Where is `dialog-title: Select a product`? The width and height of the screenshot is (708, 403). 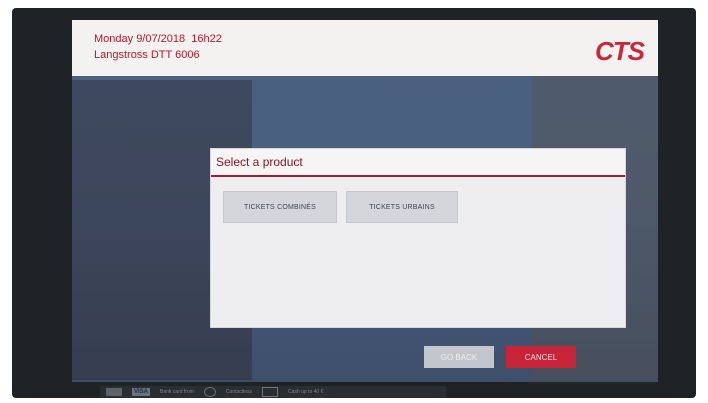 dialog-title: Select a product is located at coordinates (259, 162).